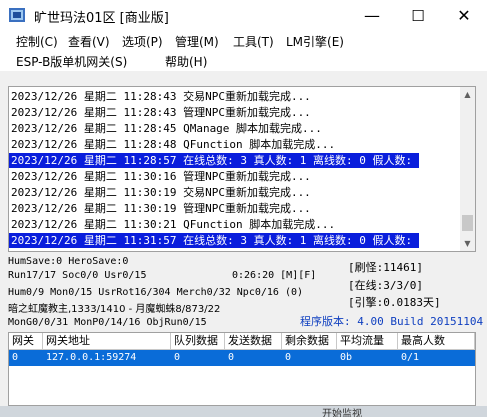 Image resolution: width=487 pixels, height=417 pixels. I want to click on menu-tools: 工具(T), so click(253, 41).